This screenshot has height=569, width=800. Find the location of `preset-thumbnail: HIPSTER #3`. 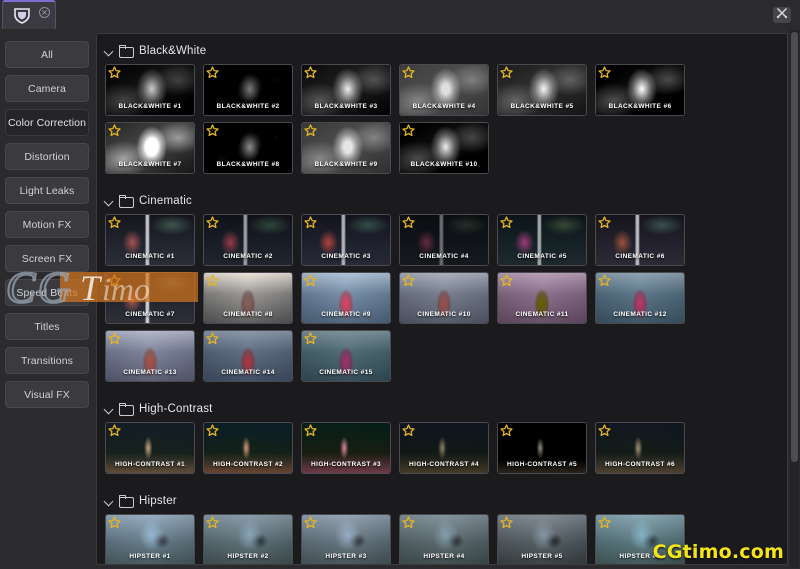

preset-thumbnail: HIPSTER #3 is located at coordinates (346, 539).